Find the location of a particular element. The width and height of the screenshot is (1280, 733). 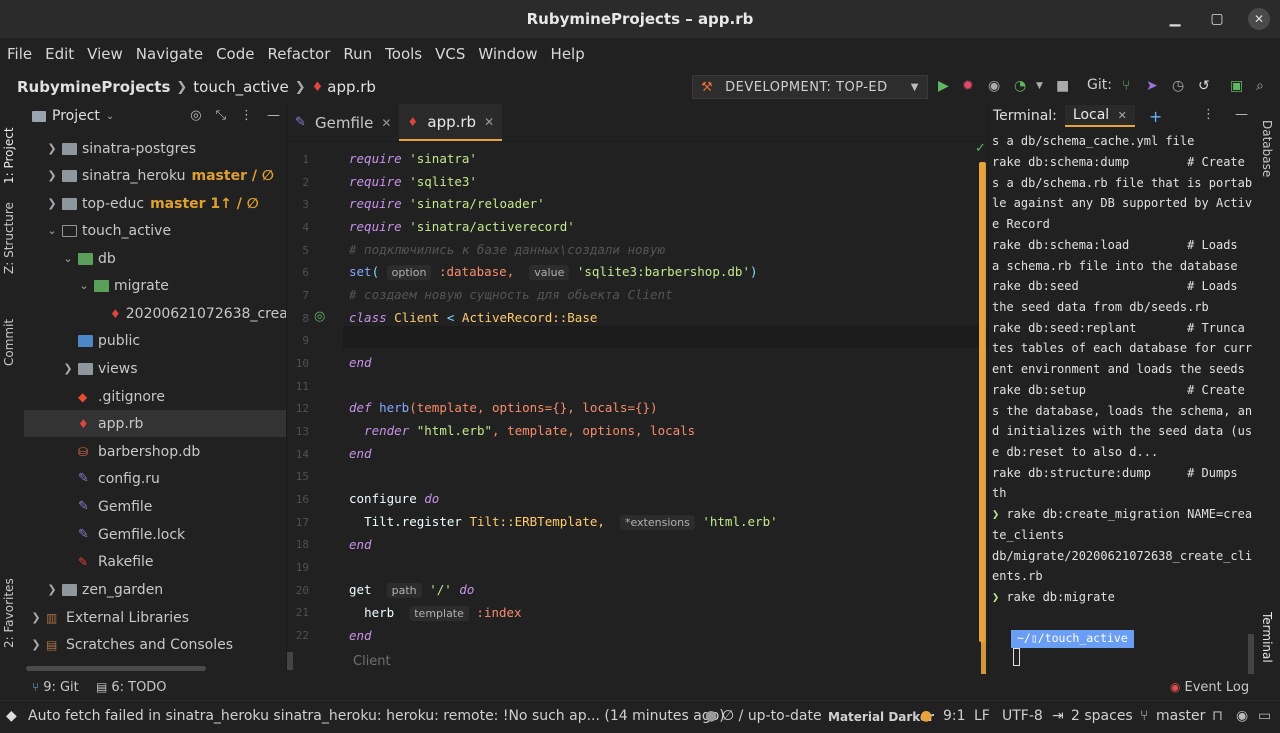

caret-position: 9:1 is located at coordinates (954, 716).